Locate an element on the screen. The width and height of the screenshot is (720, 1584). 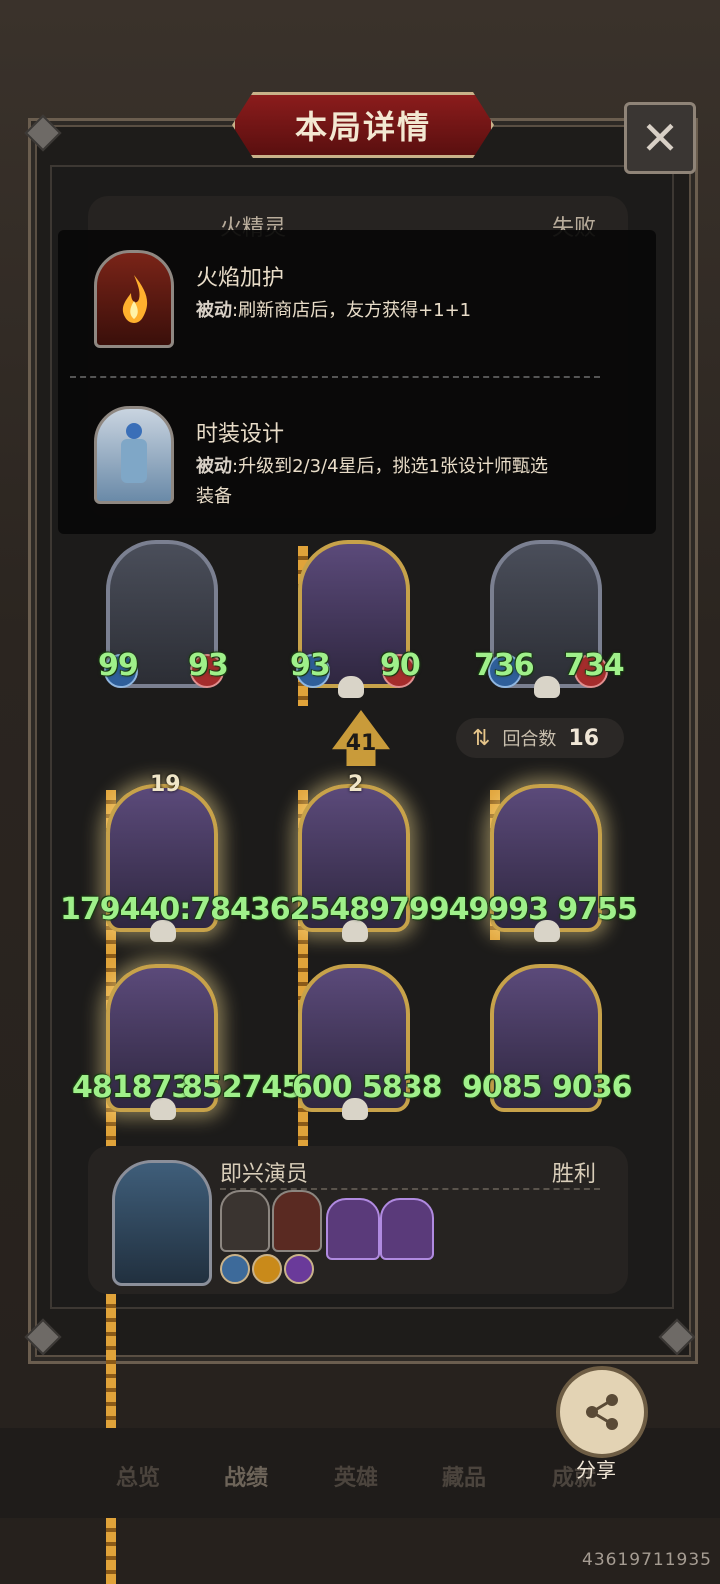
unit-attack: 9085 is located at coordinates (502, 1087).